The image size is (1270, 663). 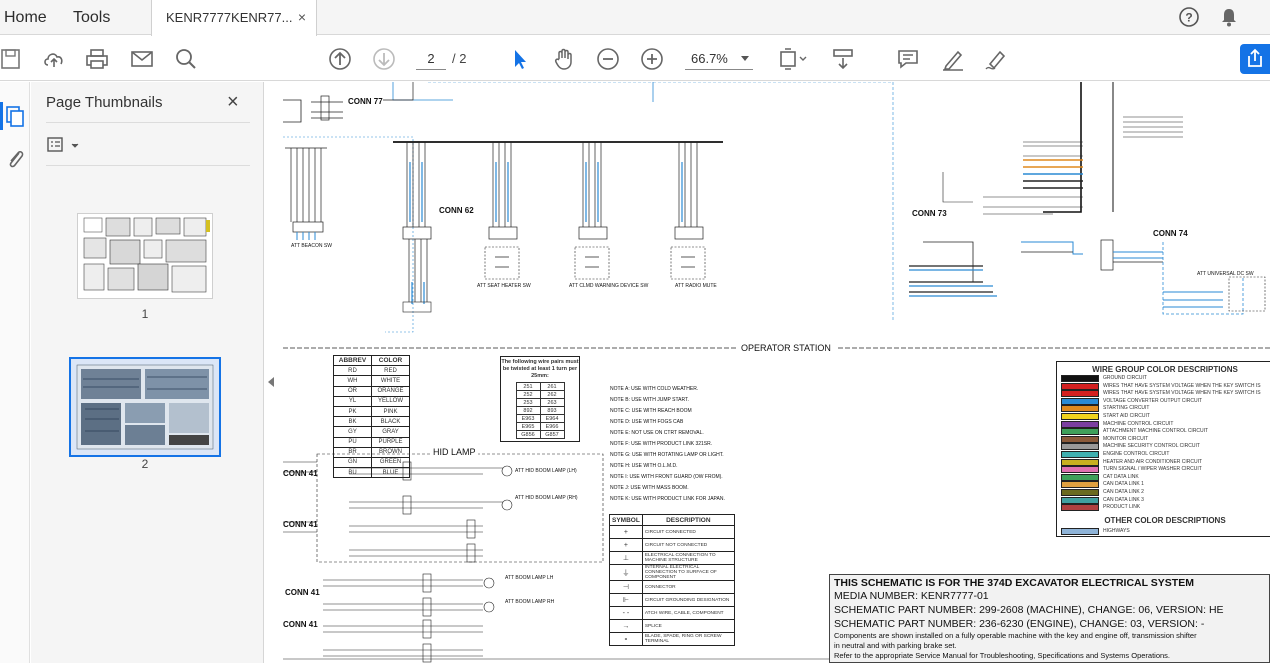 What do you see at coordinates (672, 600) in the screenshot?
I see `table-row: ⊩ CIRCUIT GROUNDING DESIGNATION` at bounding box center [672, 600].